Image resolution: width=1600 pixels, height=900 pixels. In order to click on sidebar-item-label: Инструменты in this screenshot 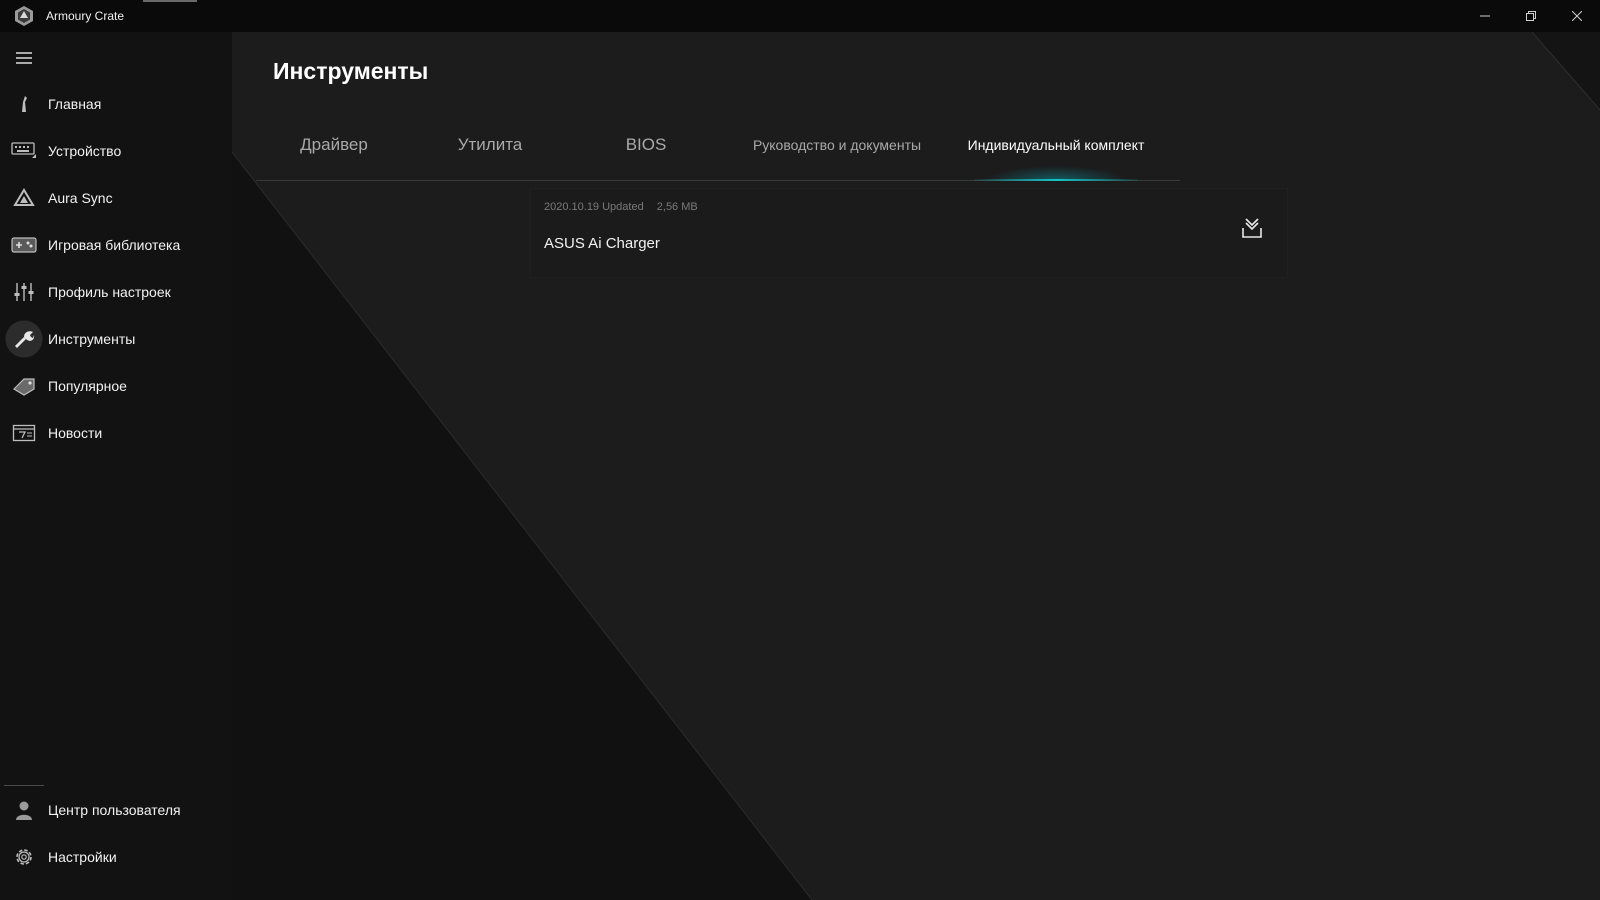, I will do `click(92, 339)`.